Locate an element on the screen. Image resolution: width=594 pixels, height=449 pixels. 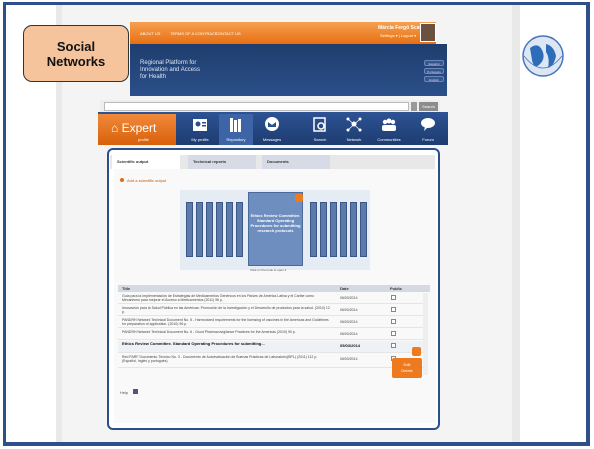
repository-icon is located at coordinates (235, 125).